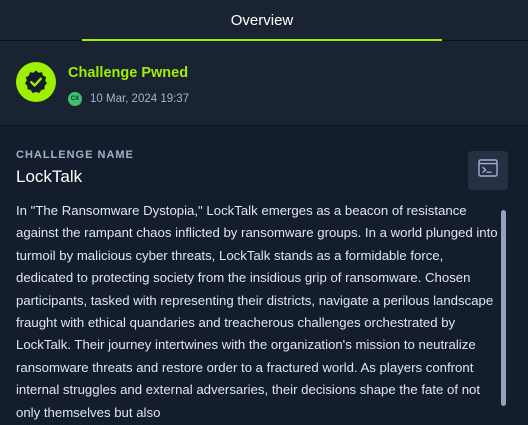  I want to click on tab-overview-label: Overview, so click(262, 20).